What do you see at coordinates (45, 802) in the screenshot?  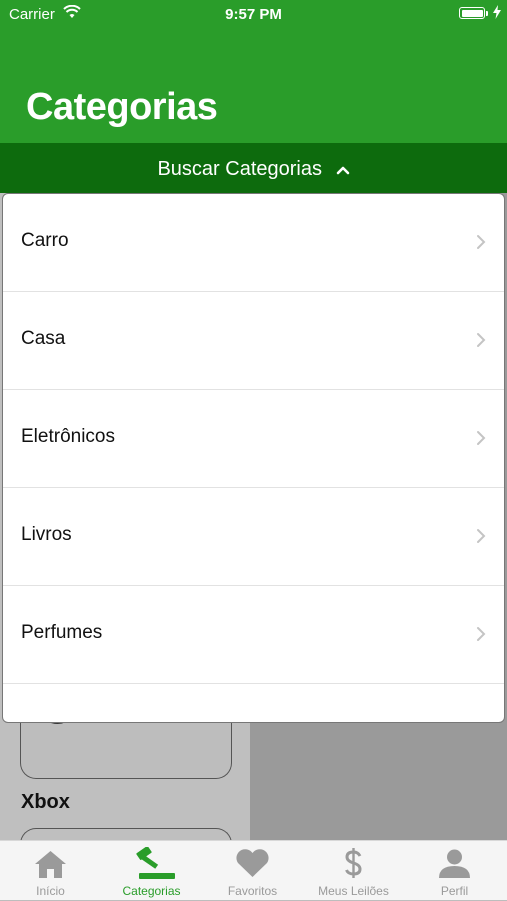 I see `product-title-xbox: Xbox` at bounding box center [45, 802].